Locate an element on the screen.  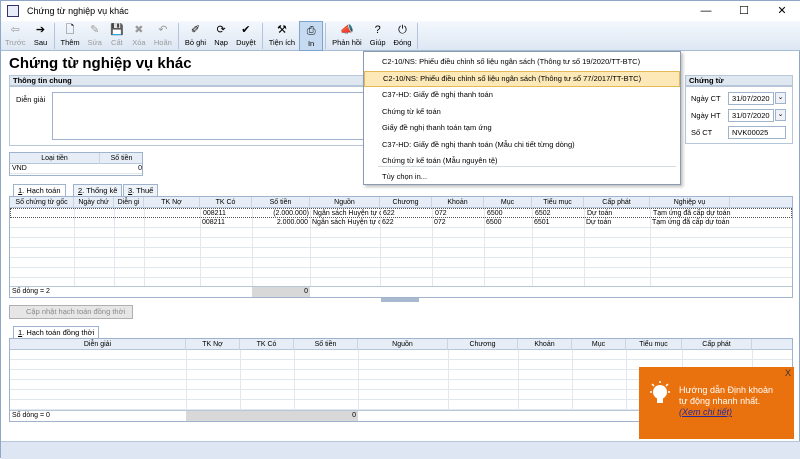
print-menu-item: Giấy đề nghị thanh toán tạm ứng is located at coordinates (522, 128).